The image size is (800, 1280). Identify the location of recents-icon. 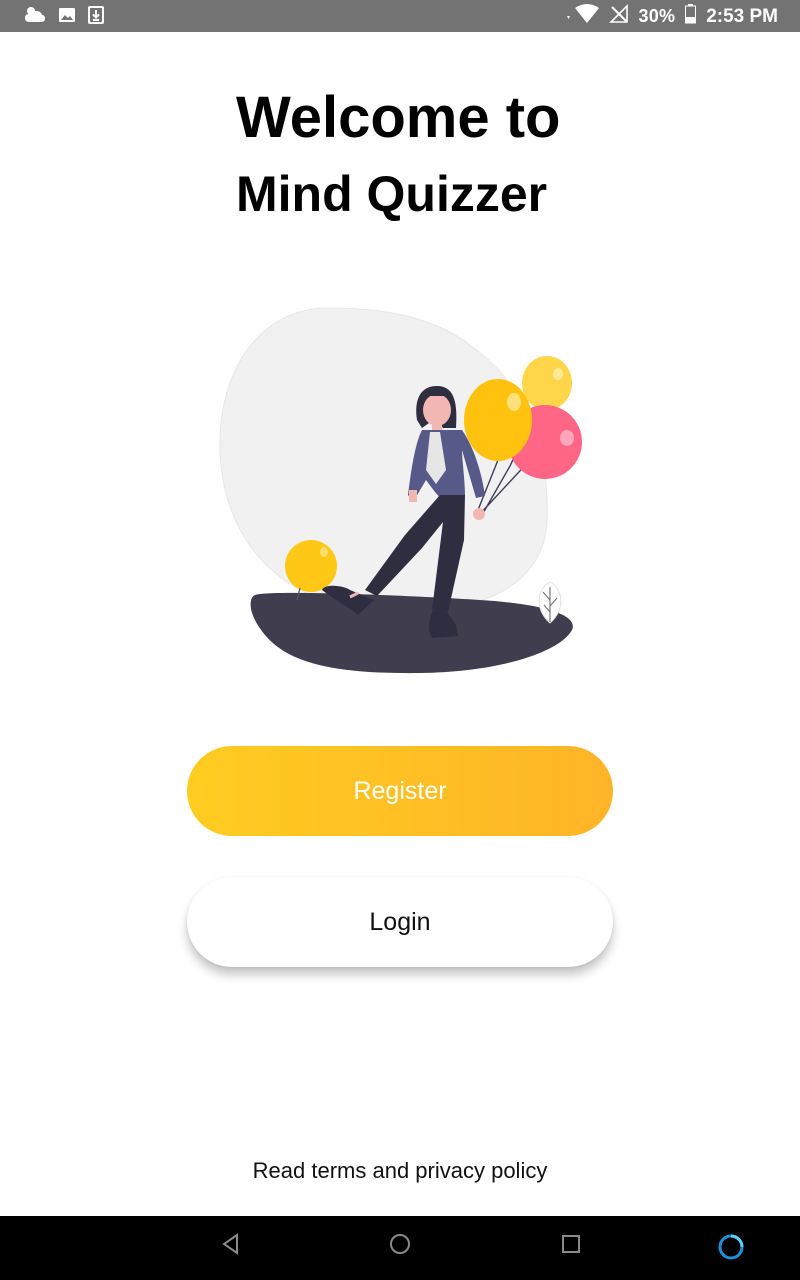
(571, 1246).